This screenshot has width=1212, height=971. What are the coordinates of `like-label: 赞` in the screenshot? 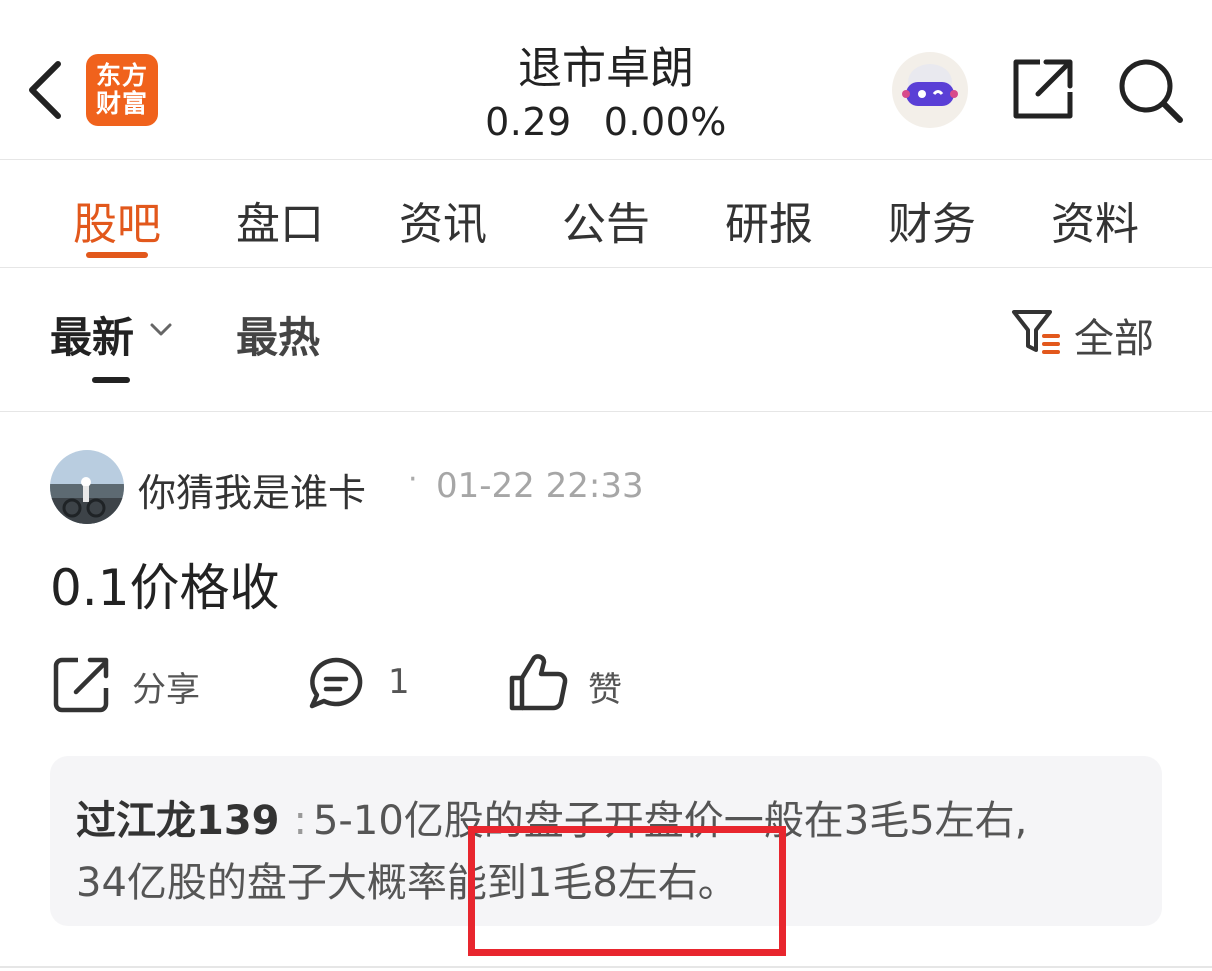 It's located at (605, 686).